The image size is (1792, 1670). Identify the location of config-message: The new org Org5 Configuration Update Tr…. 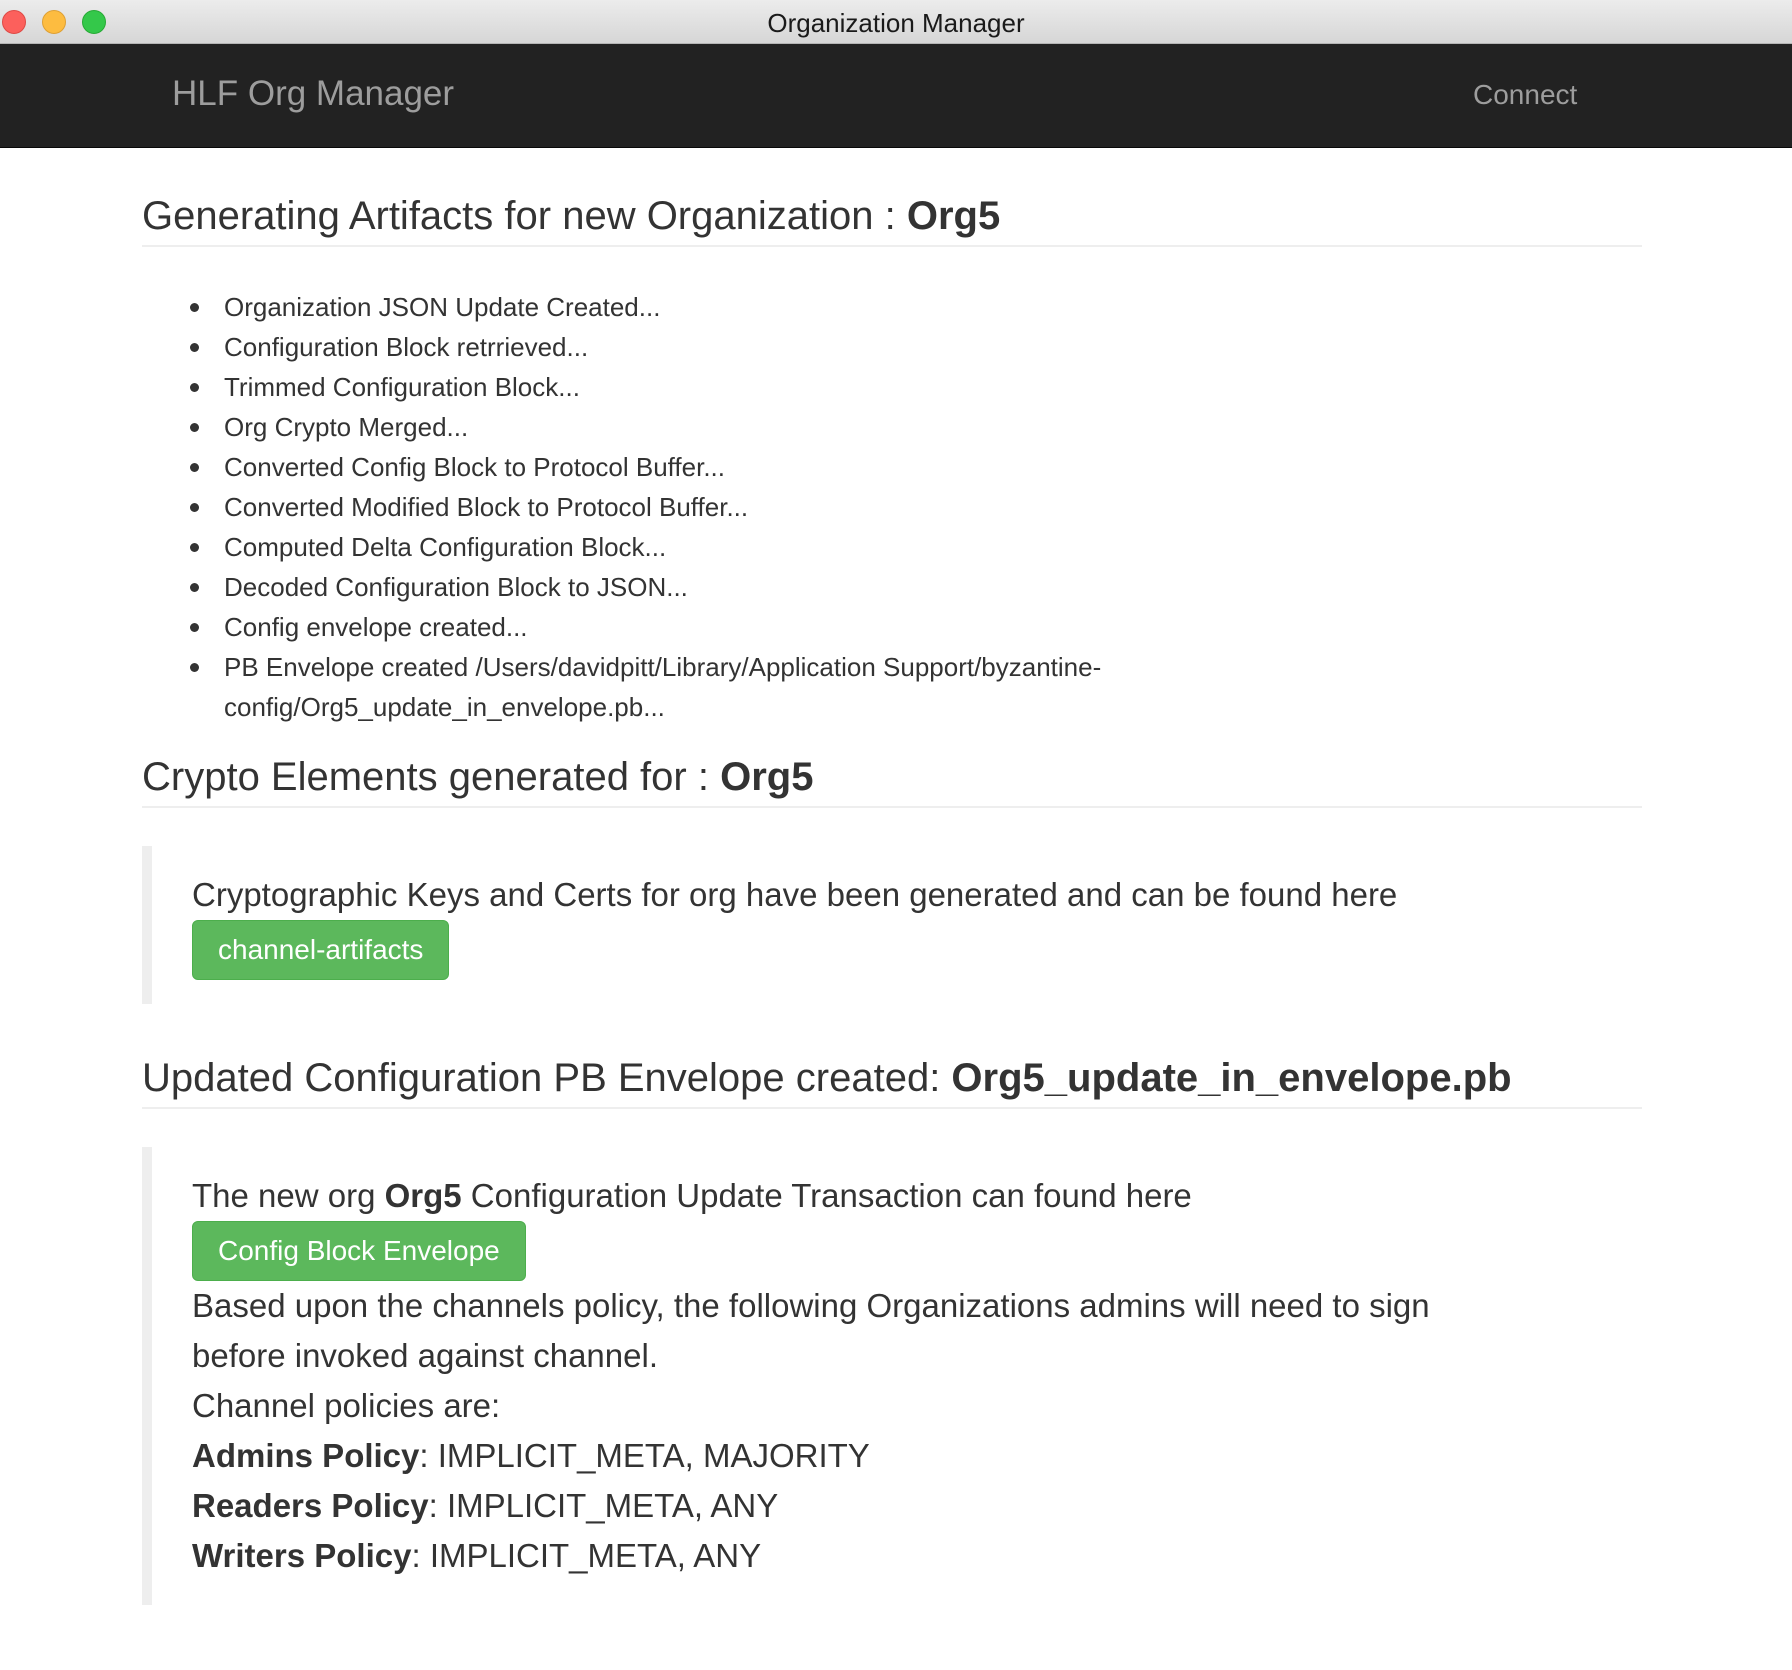
(897, 1196).